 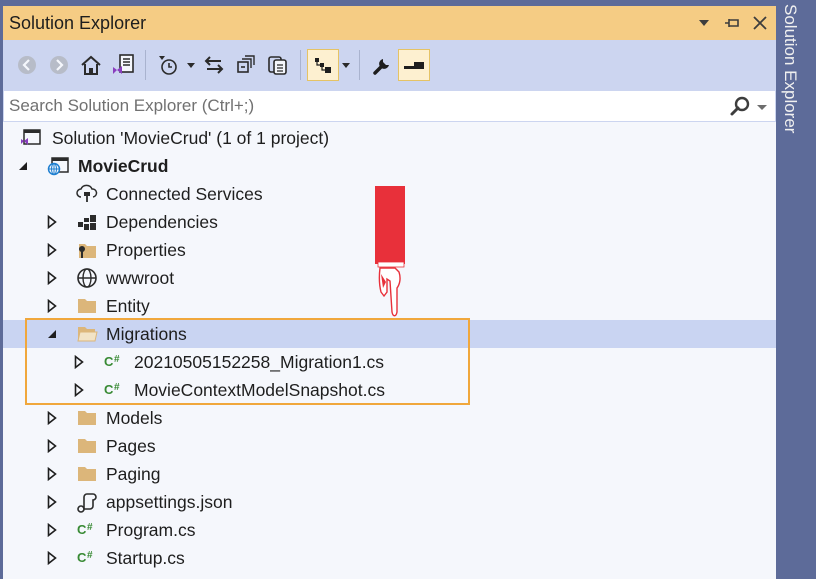 I want to click on pending-changes-filter-dropdown, so click(x=191, y=65).